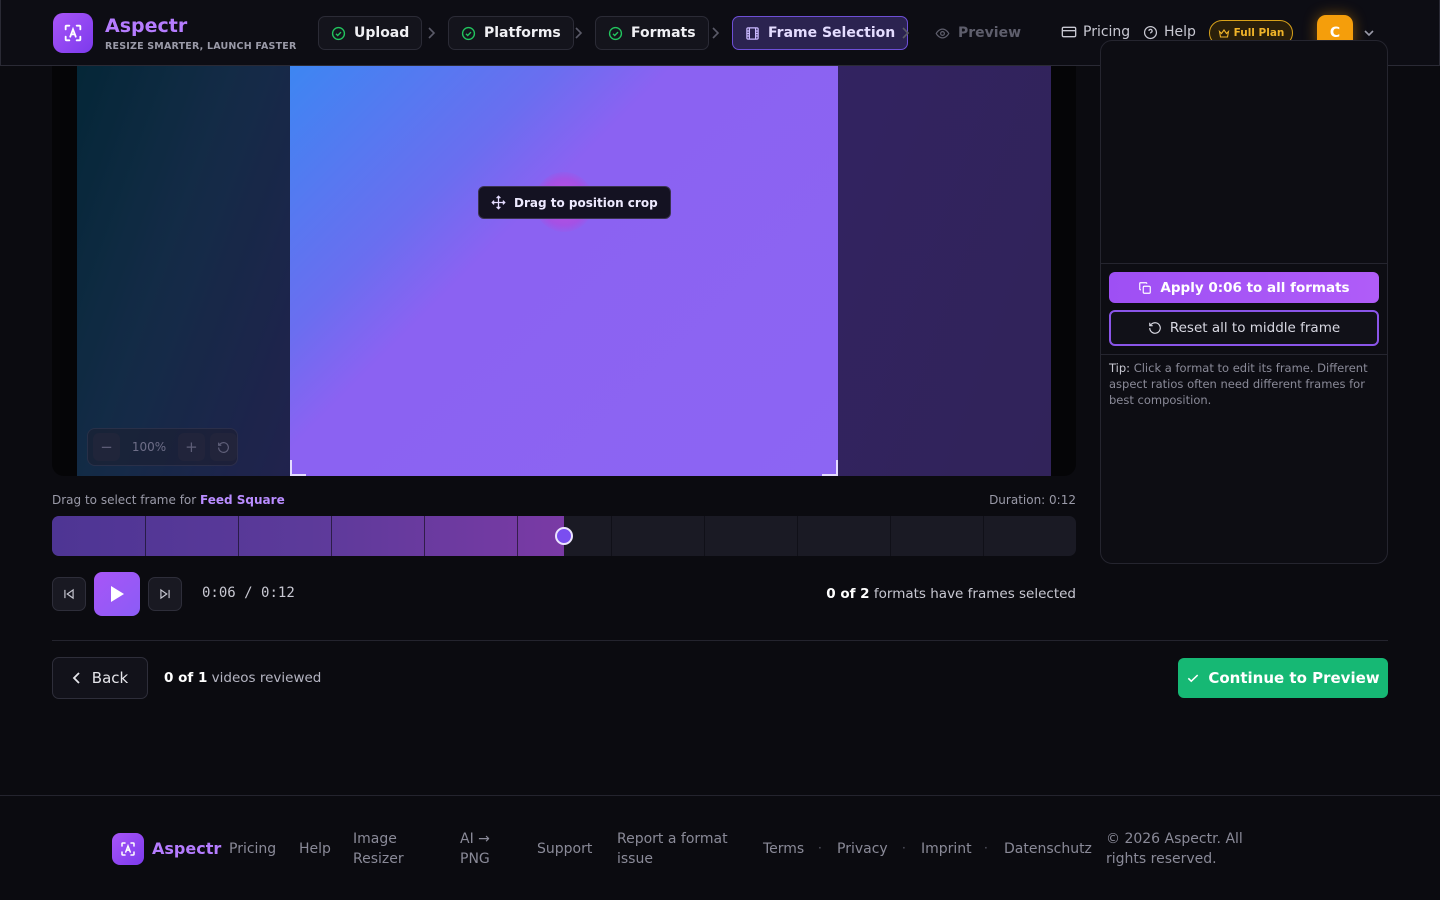  I want to click on skip-forward-button, so click(165, 594).